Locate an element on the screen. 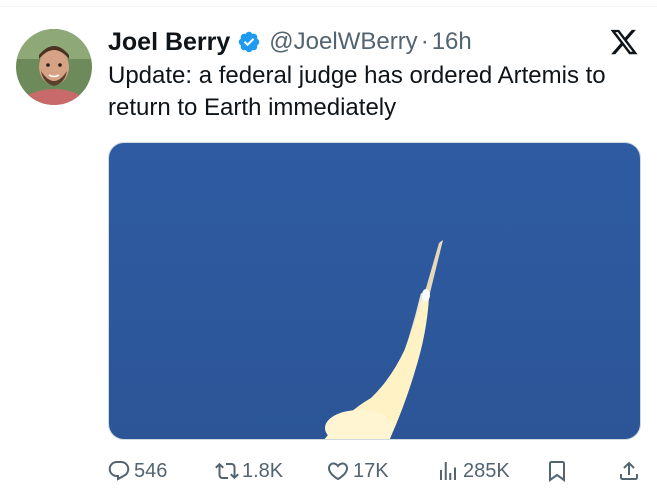  avatar-photo is located at coordinates (54, 67).